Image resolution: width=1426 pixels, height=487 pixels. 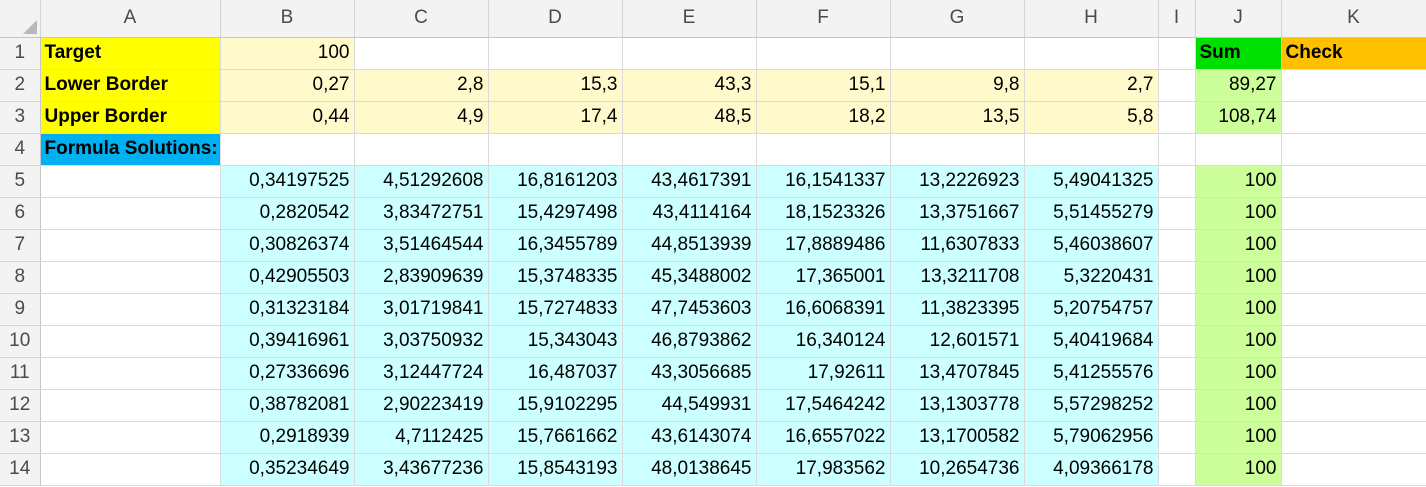 I want to click on cell-g2: 9,8, so click(x=957, y=85).